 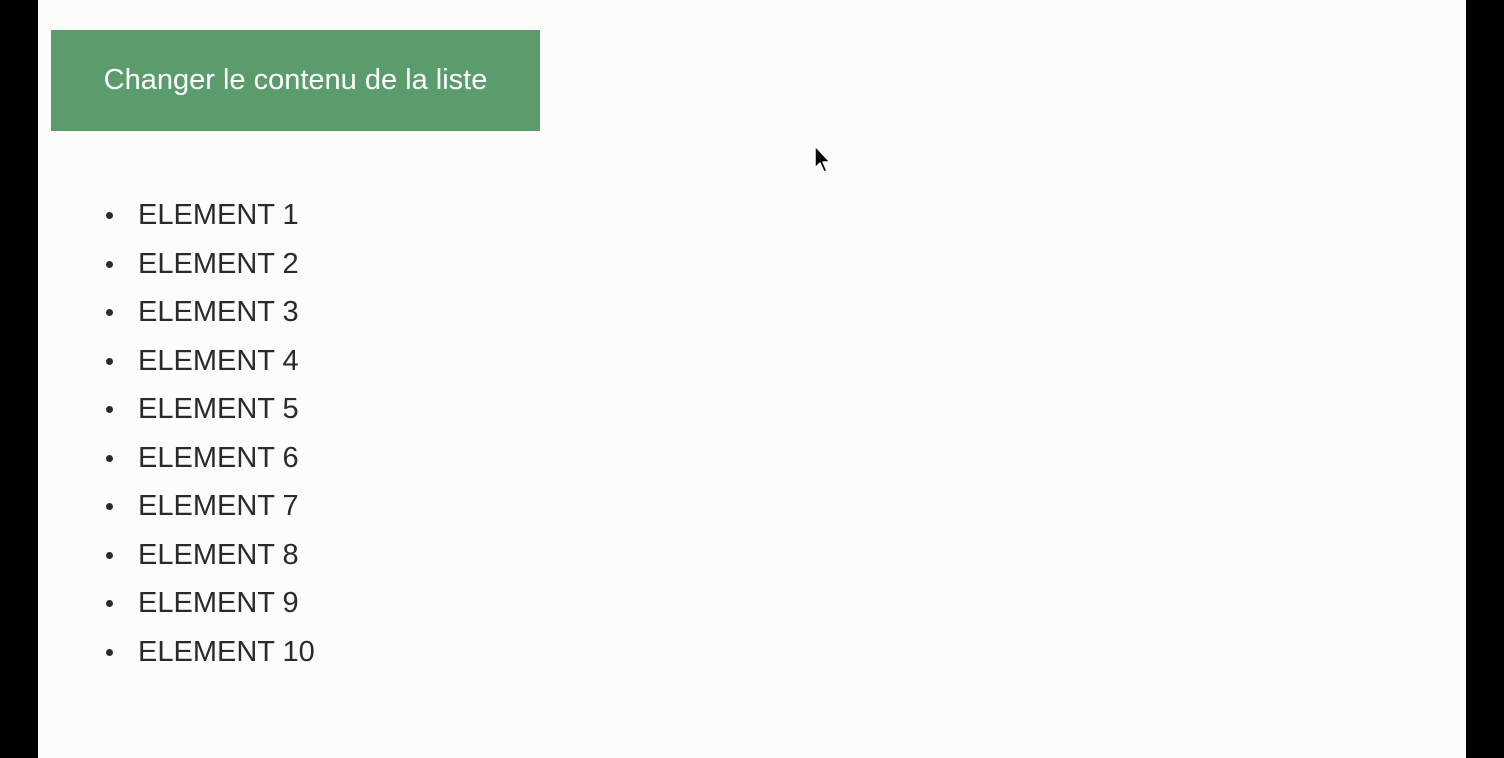 What do you see at coordinates (218, 312) in the screenshot?
I see `list-item-label: ELEMENT 3` at bounding box center [218, 312].